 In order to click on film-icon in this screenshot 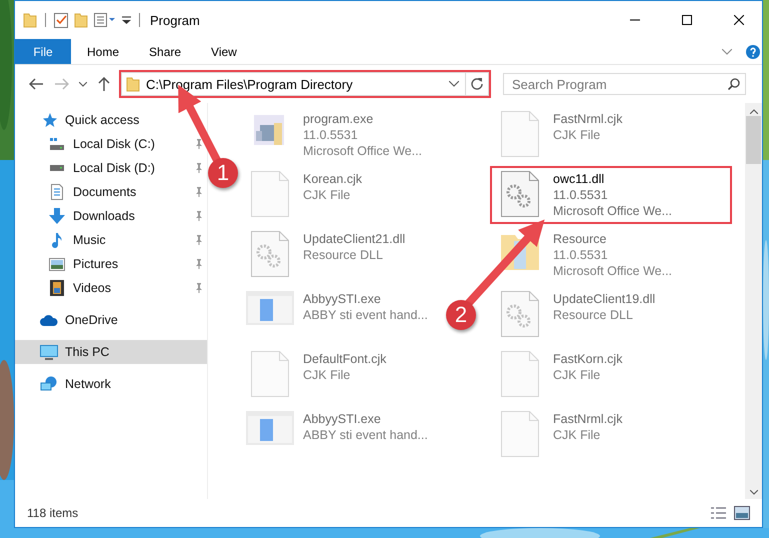, I will do `click(57, 288)`.